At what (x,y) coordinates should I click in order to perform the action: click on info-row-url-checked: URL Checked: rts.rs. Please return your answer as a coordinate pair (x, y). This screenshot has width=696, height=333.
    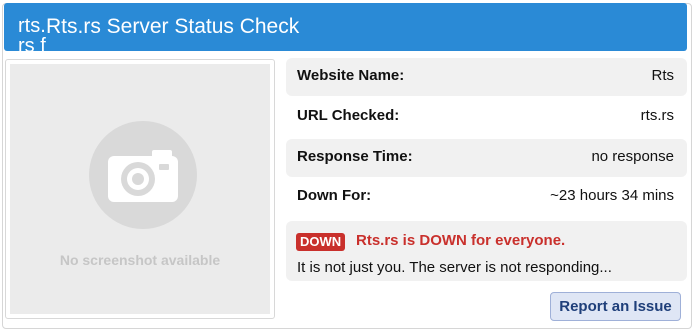
    Looking at the image, I should click on (486, 117).